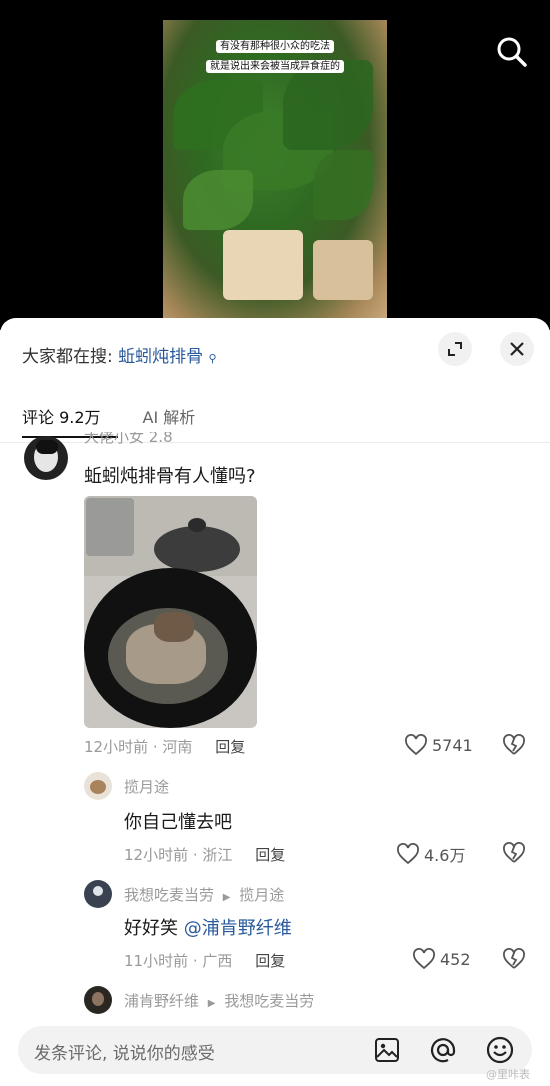 The height and width of the screenshot is (1086, 550). Describe the element at coordinates (178, 961) in the screenshot. I see `reply-time-location: 11小时前 · 广西` at that location.